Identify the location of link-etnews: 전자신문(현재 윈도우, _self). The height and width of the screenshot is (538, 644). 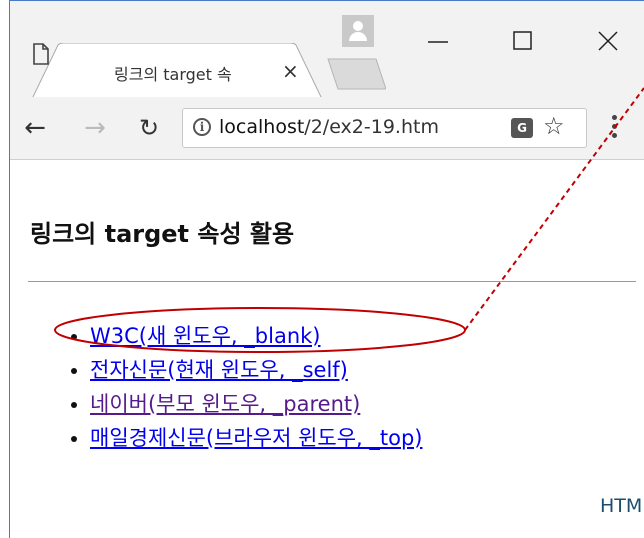
(219, 370).